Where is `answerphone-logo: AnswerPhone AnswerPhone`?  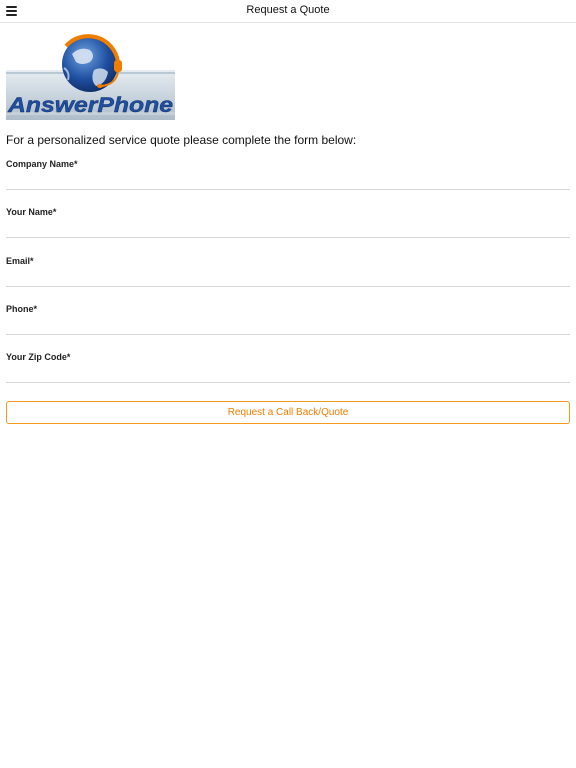 answerphone-logo: AnswerPhone AnswerPhone is located at coordinates (90, 77).